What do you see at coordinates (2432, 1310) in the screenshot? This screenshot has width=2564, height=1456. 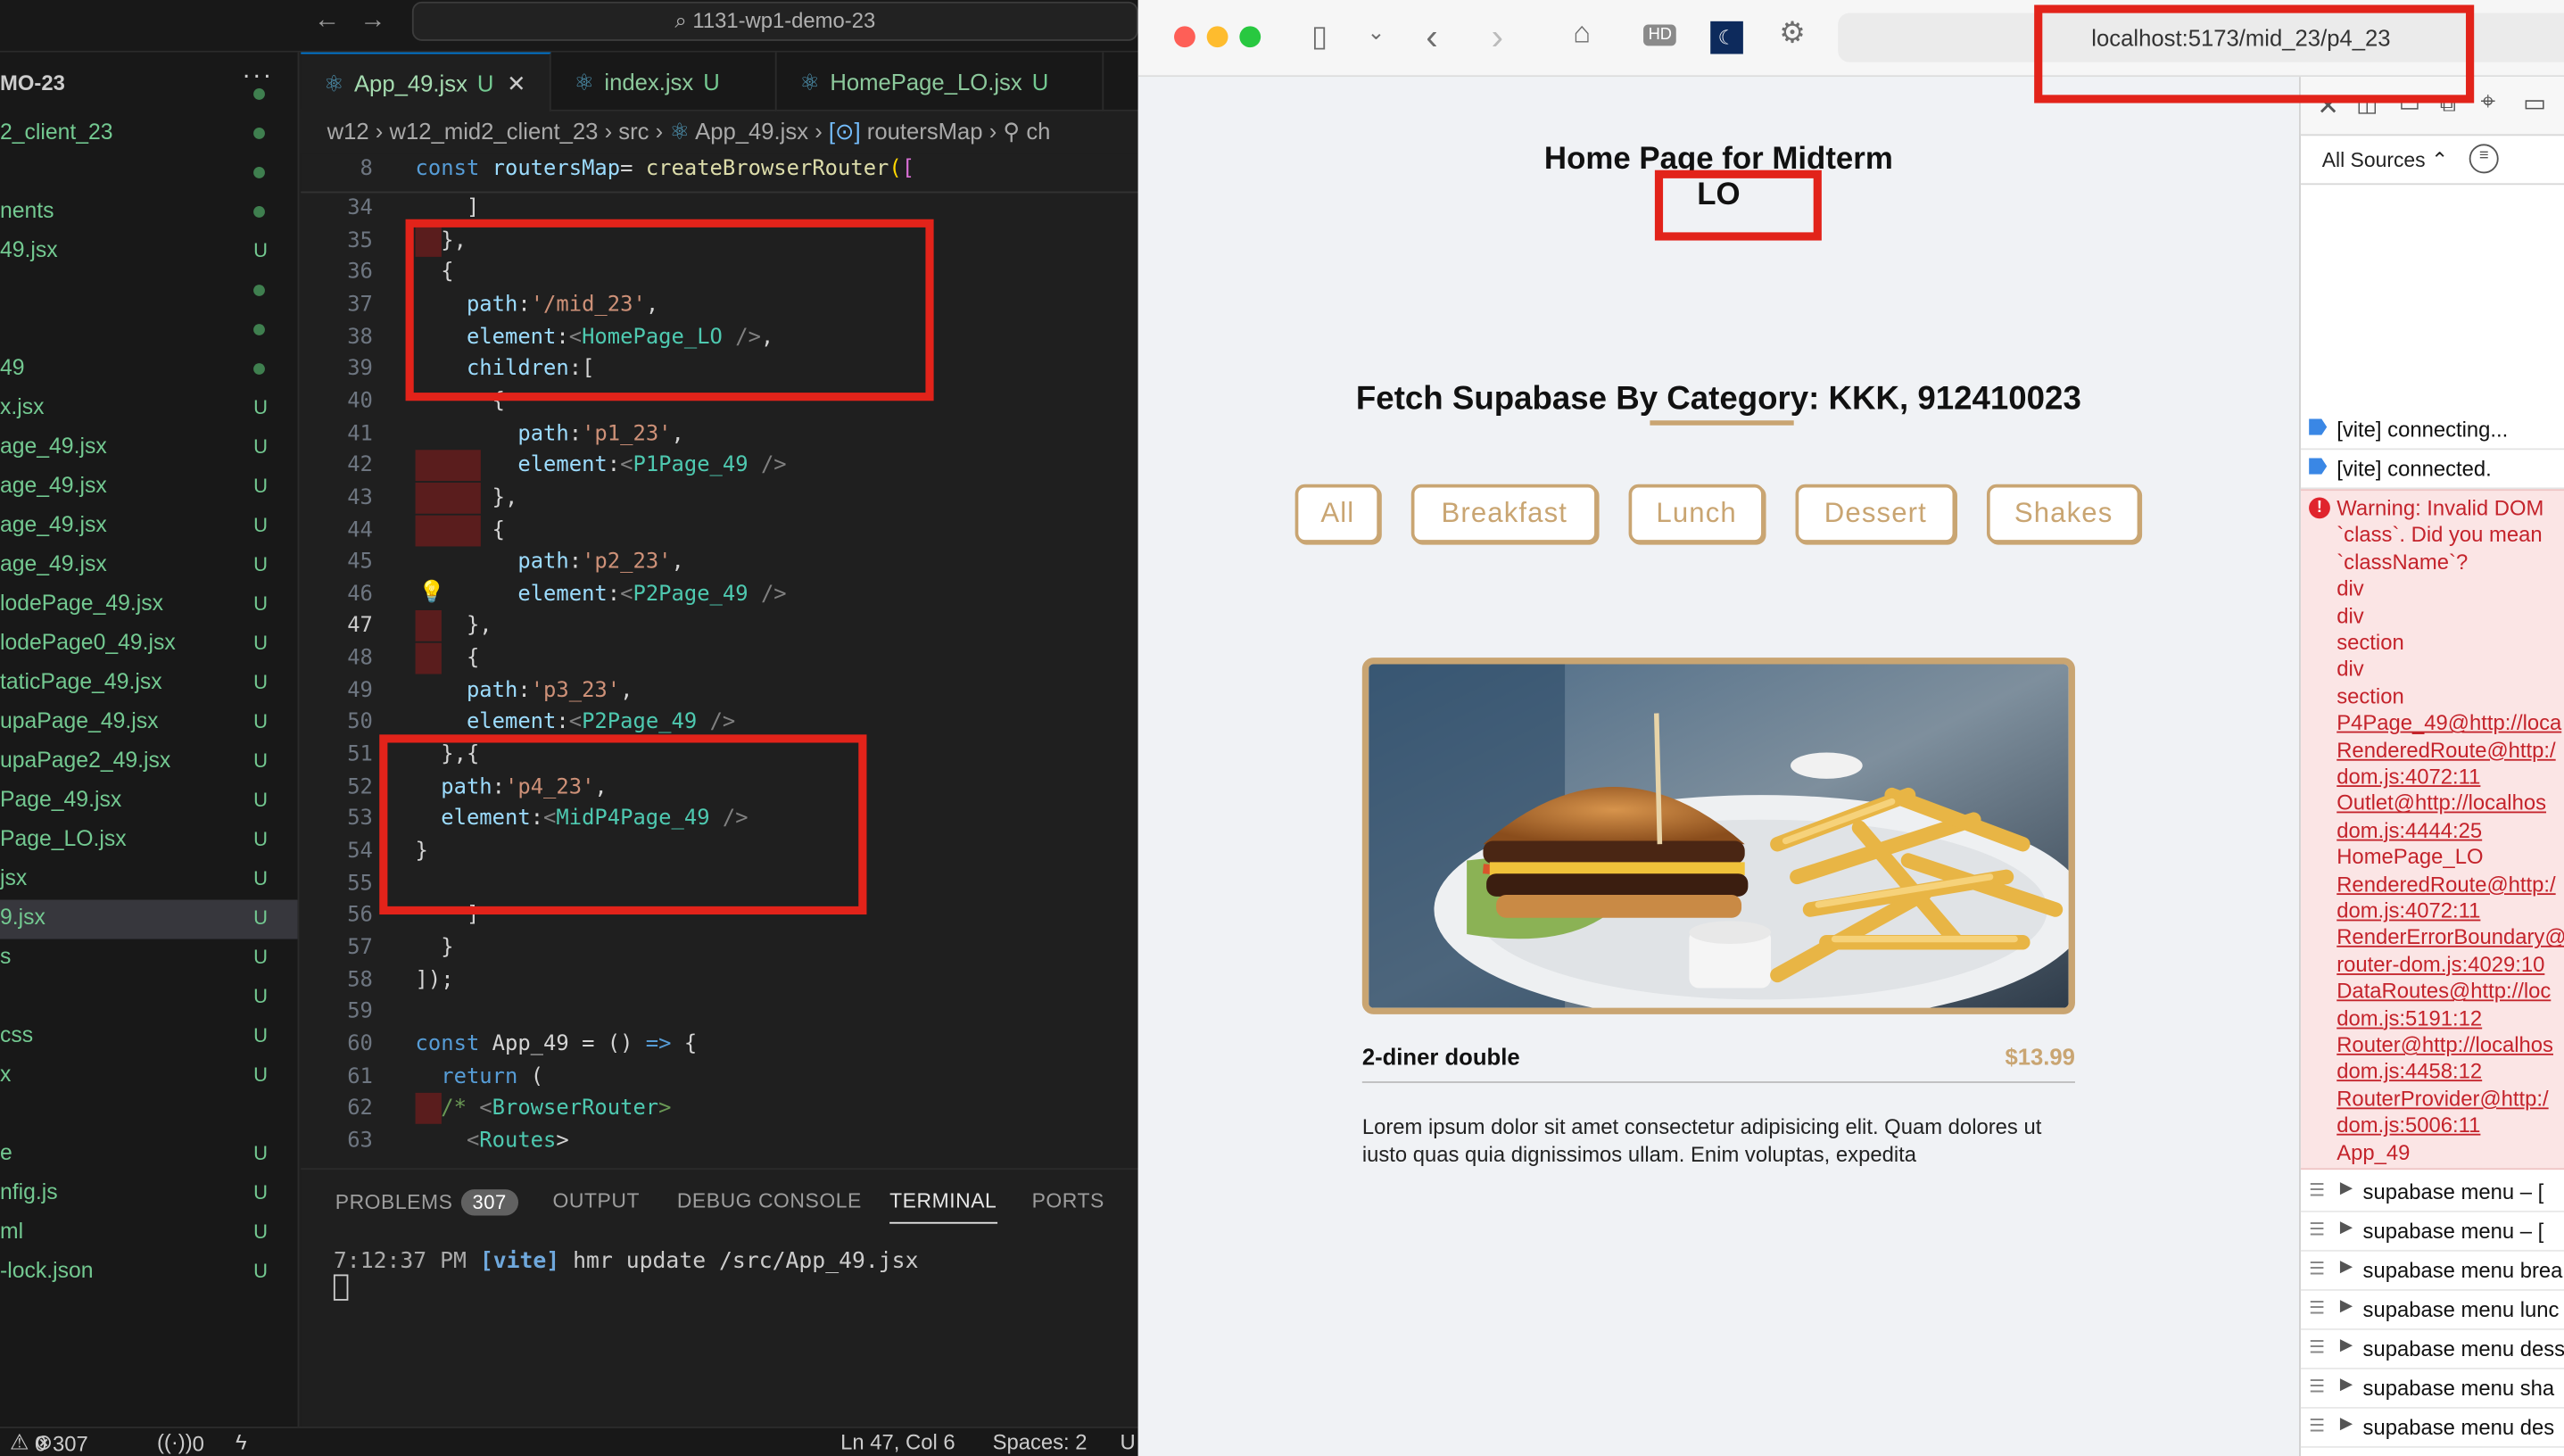 I see `console-group-row: ☰ ▶ supabase menu lunc` at bounding box center [2432, 1310].